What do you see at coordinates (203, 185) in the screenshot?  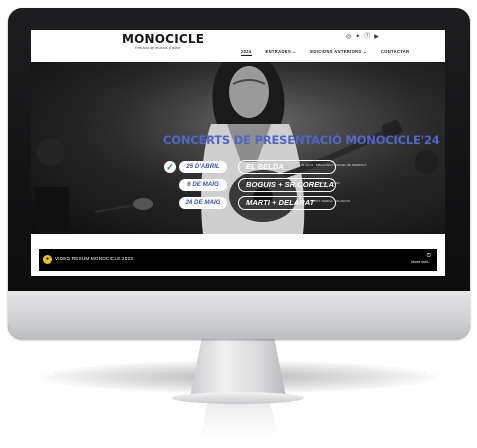 I see `concert-date: 6 DE MAIG` at bounding box center [203, 185].